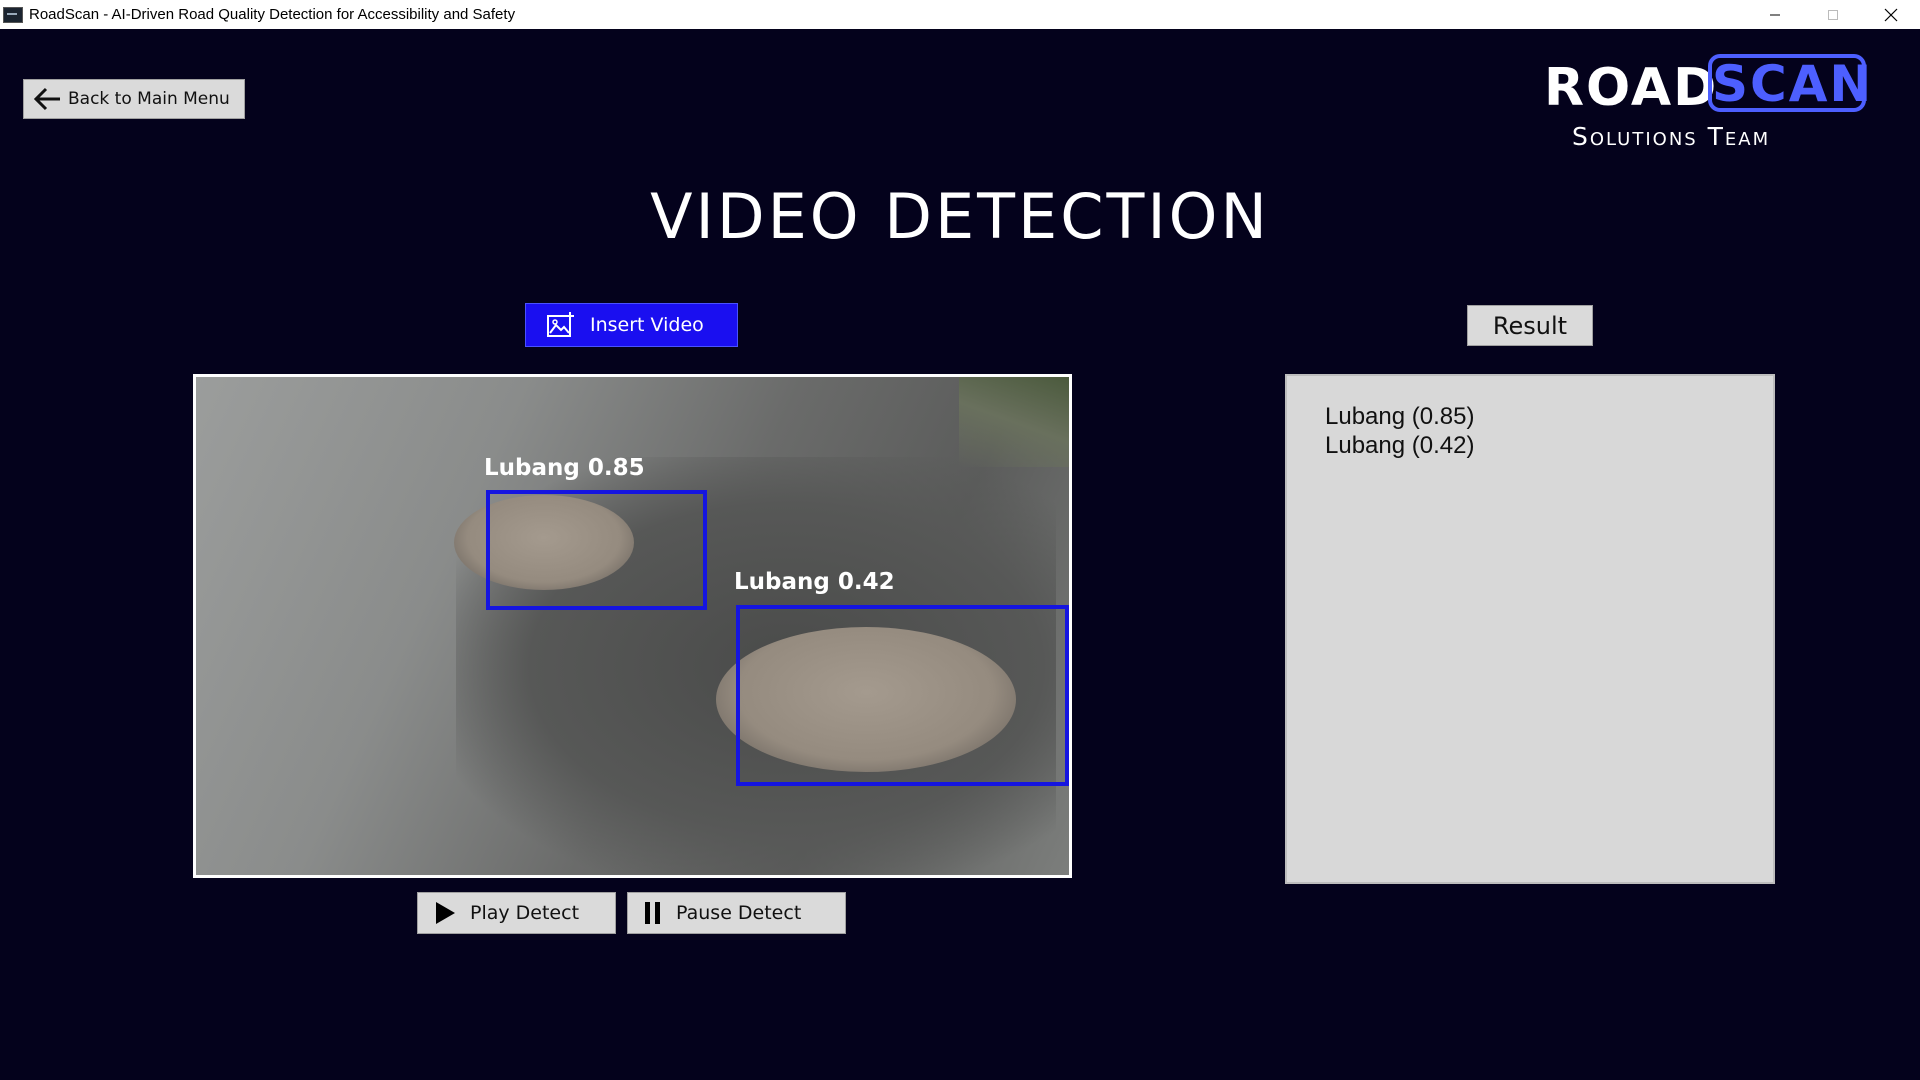 This screenshot has height=1080, width=1920. I want to click on result-button: Result, so click(1530, 325).